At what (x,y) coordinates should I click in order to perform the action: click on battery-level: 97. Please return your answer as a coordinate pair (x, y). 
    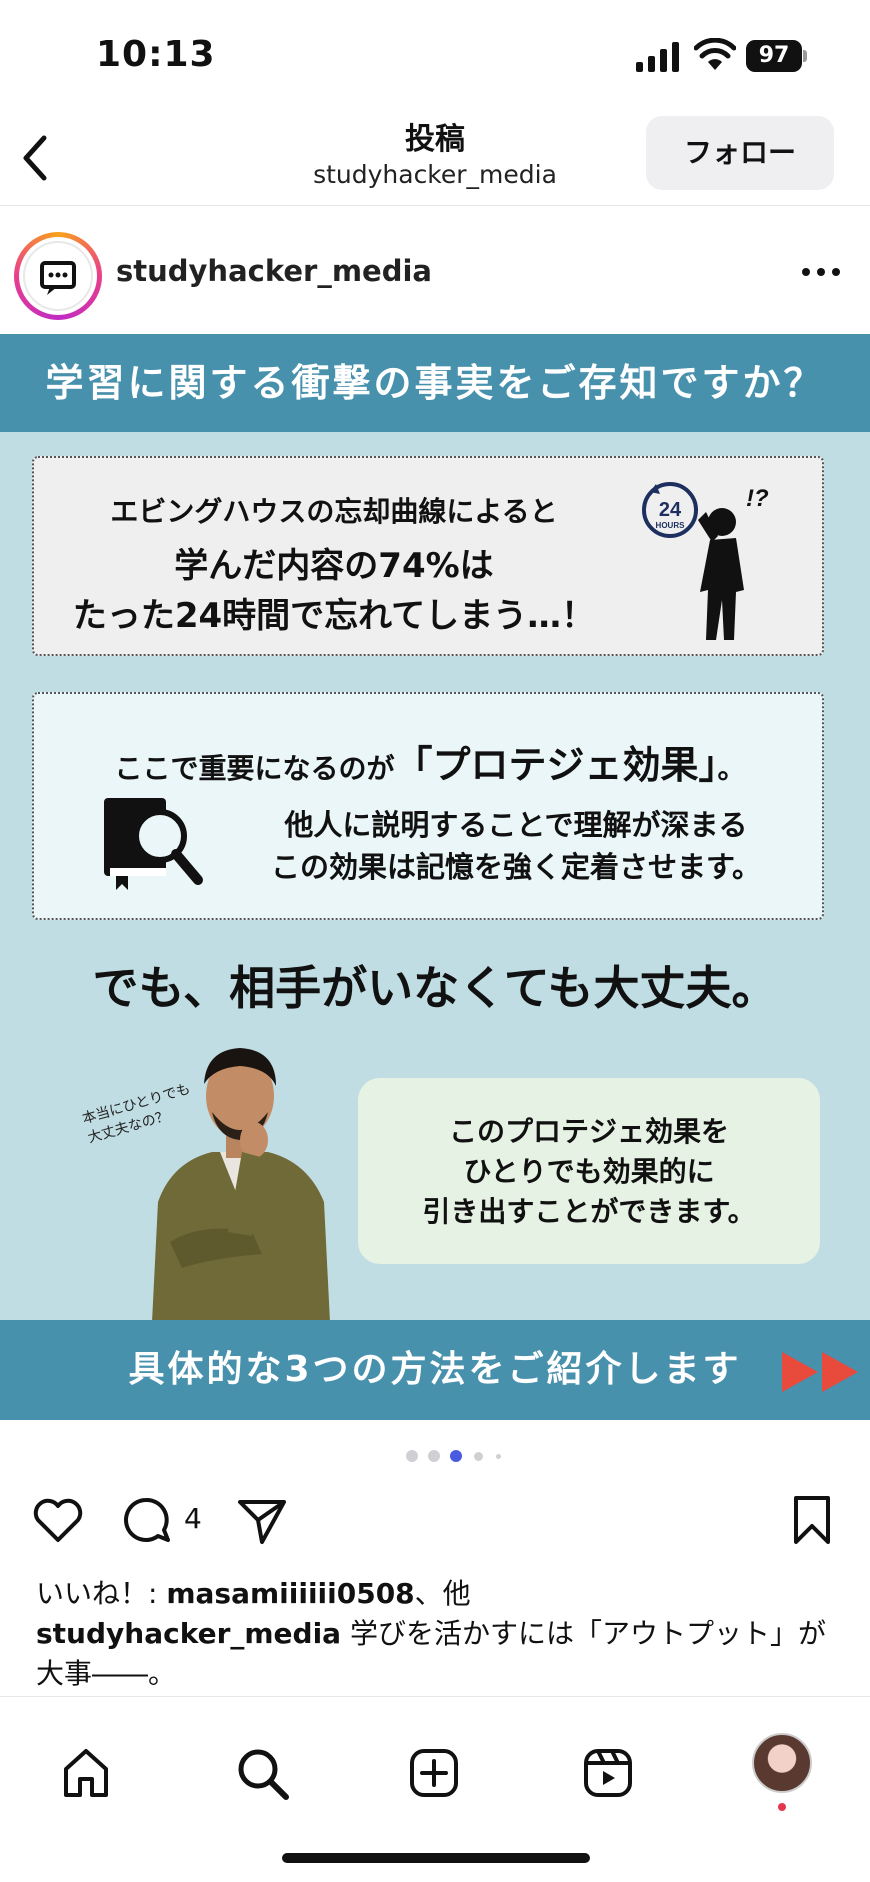
    Looking at the image, I should click on (774, 56).